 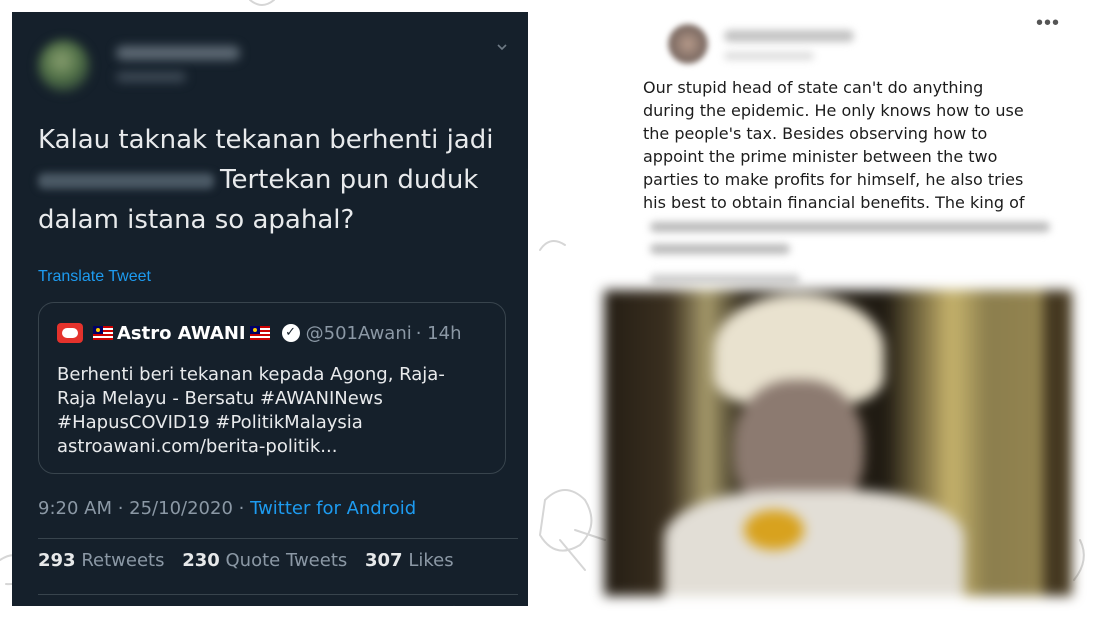 What do you see at coordinates (210, 422) in the screenshot?
I see `quoted-text-line: #HapusCOVID19 #PolitikMalaysia` at bounding box center [210, 422].